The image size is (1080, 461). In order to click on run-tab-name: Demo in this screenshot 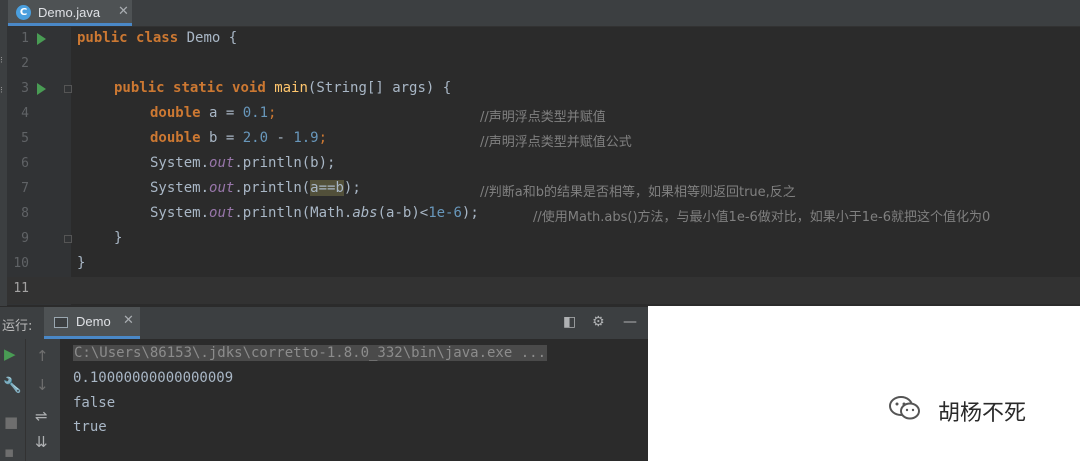, I will do `click(93, 321)`.